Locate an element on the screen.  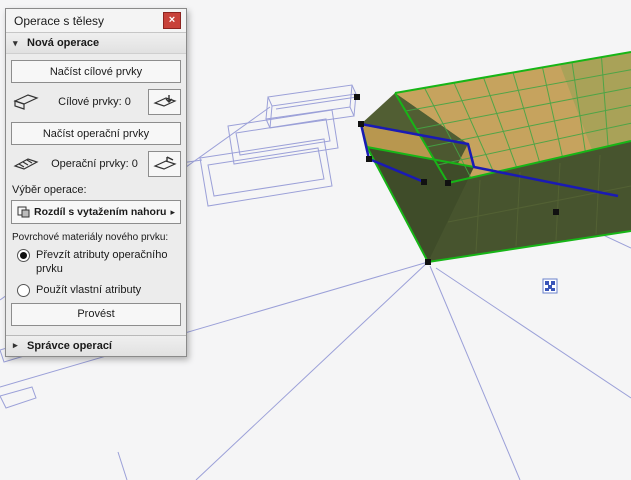
chevron-down-icon: ▾ is located at coordinates (15, 42).